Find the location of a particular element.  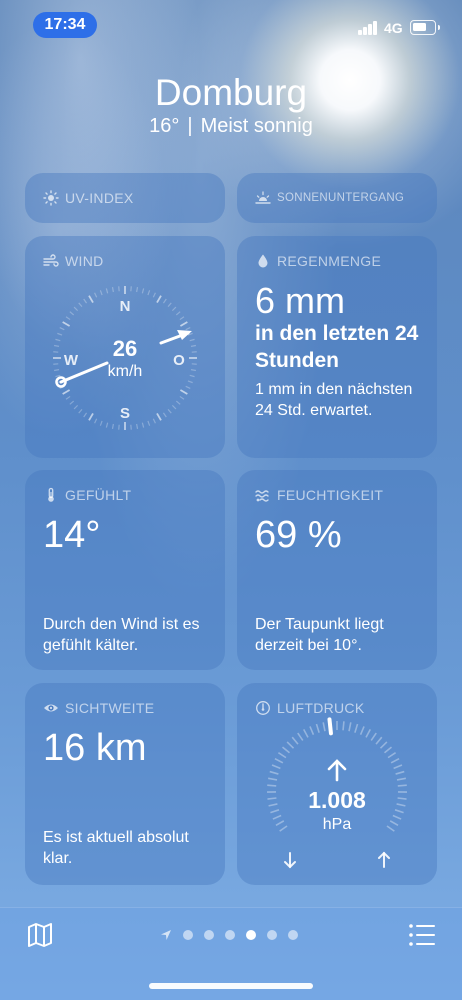

feels-like-header: GEFÜHLT is located at coordinates (87, 495).